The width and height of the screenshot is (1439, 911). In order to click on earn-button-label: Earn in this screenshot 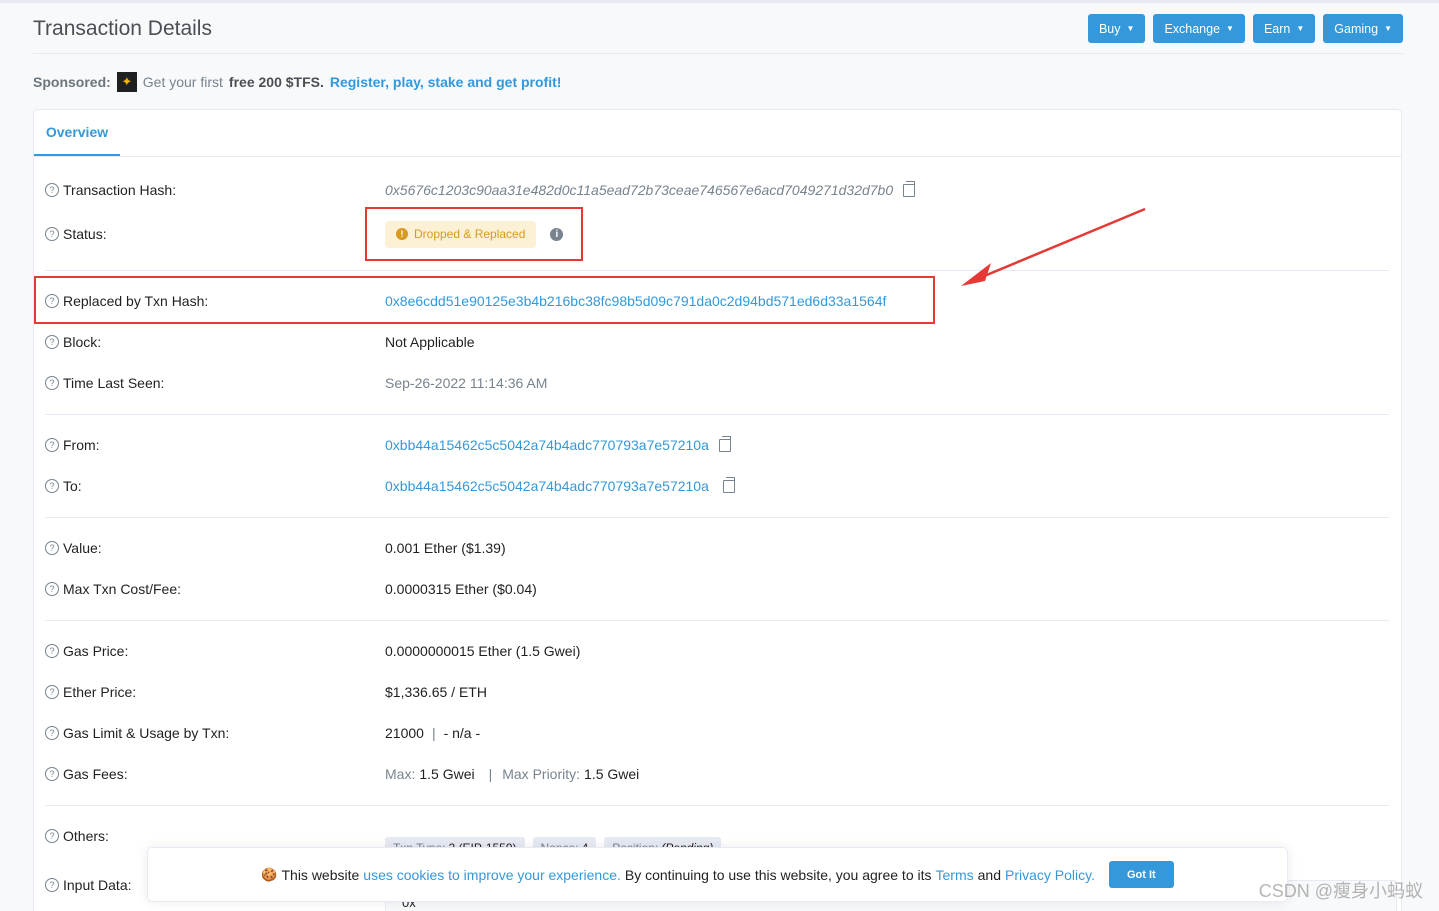, I will do `click(1277, 28)`.